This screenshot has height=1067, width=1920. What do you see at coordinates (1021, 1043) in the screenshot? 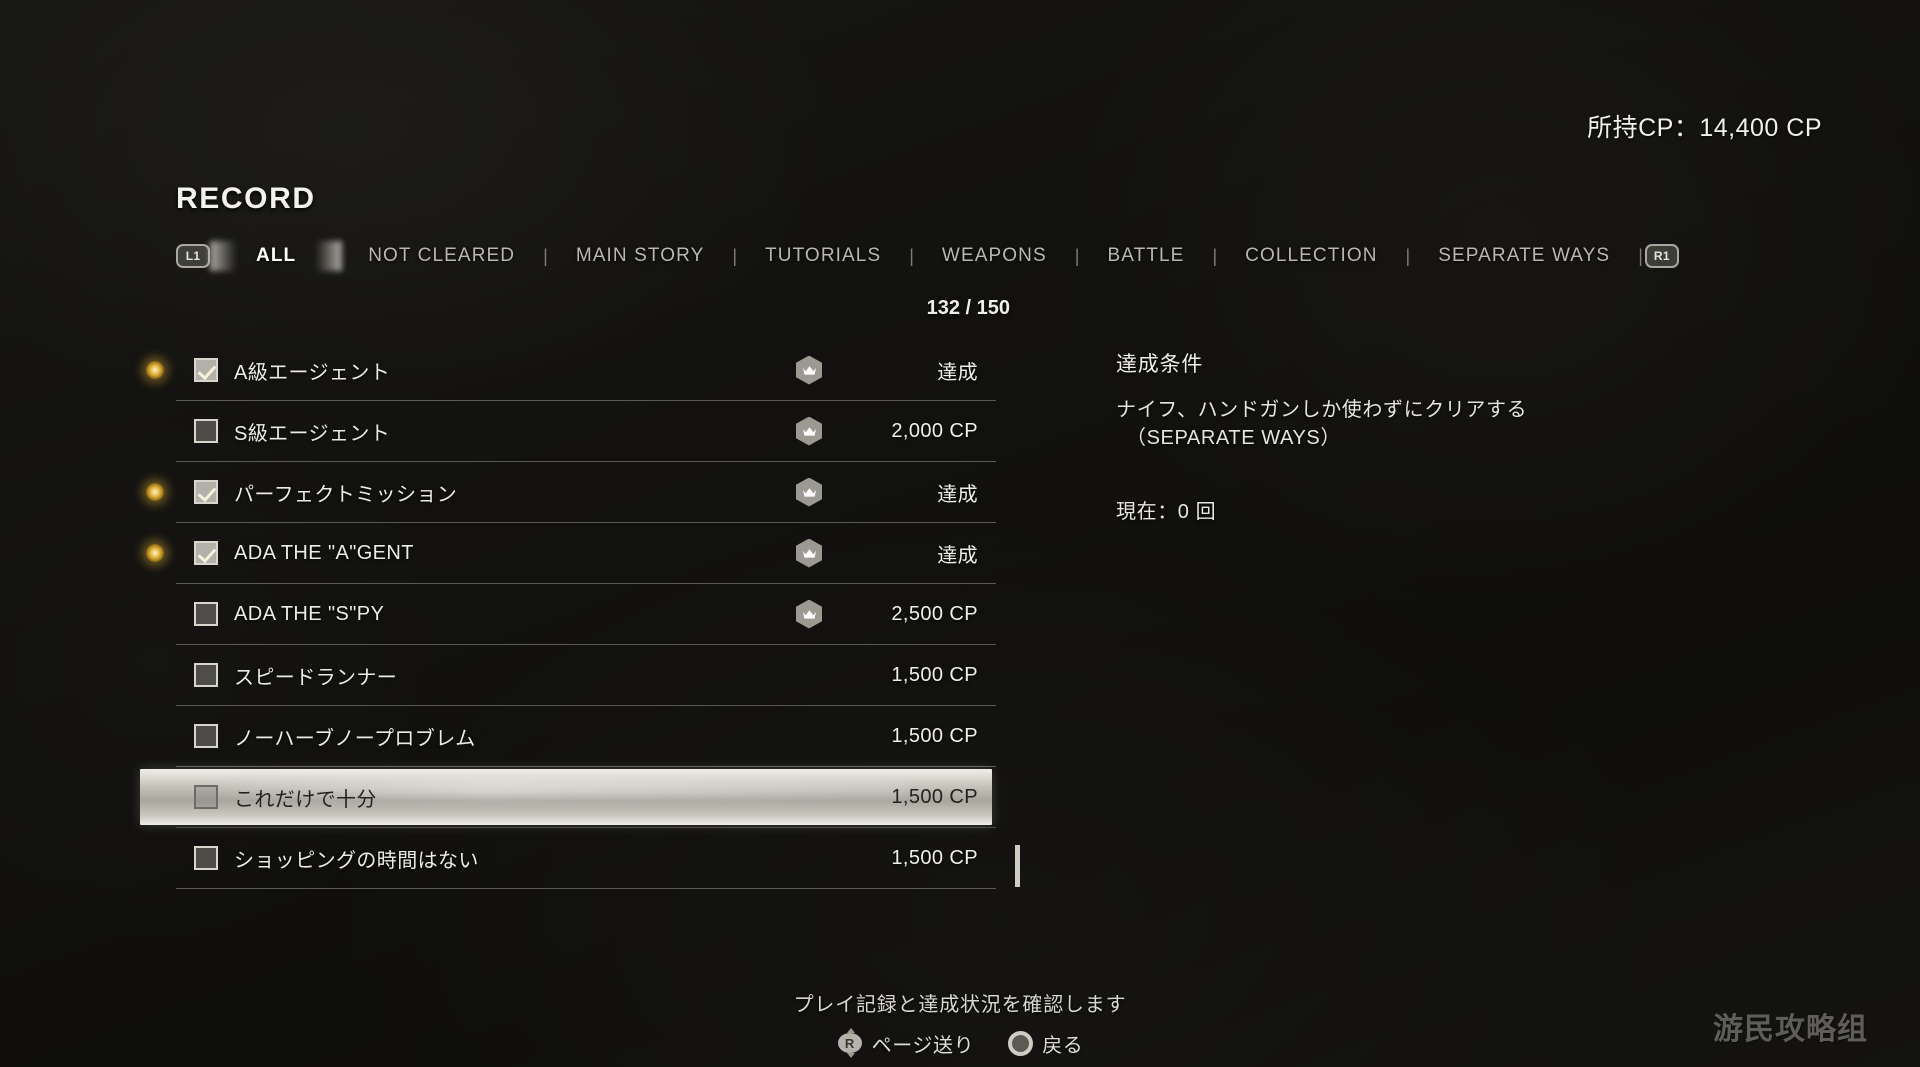
I see `circle-button-icon` at bounding box center [1021, 1043].